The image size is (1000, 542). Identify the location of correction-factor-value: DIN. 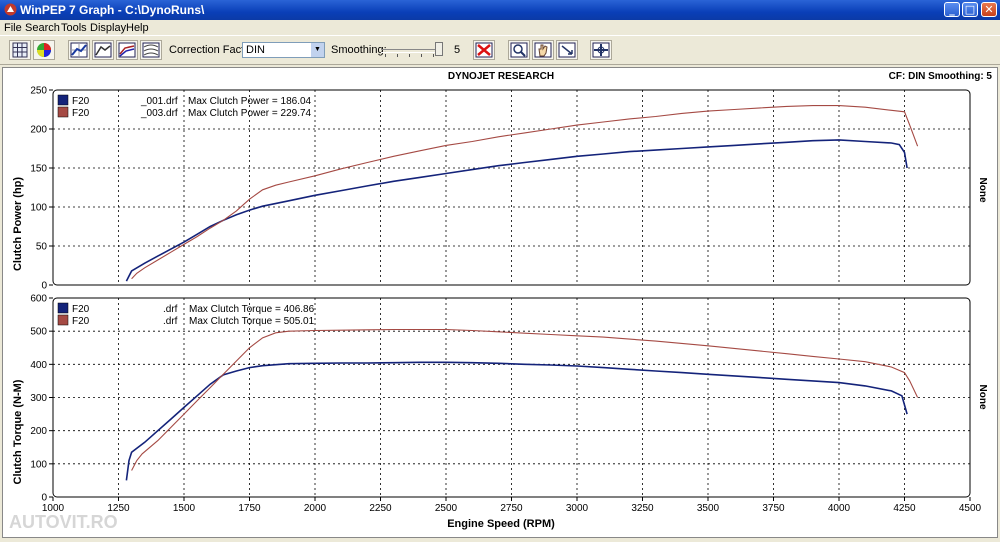
(255, 50).